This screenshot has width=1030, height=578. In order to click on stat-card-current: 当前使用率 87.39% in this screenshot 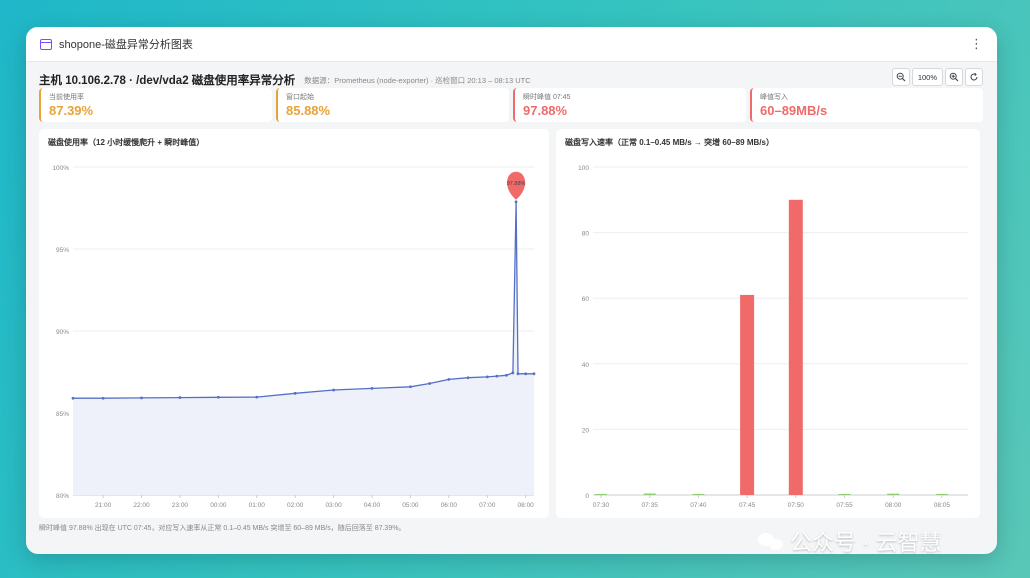, I will do `click(155, 105)`.